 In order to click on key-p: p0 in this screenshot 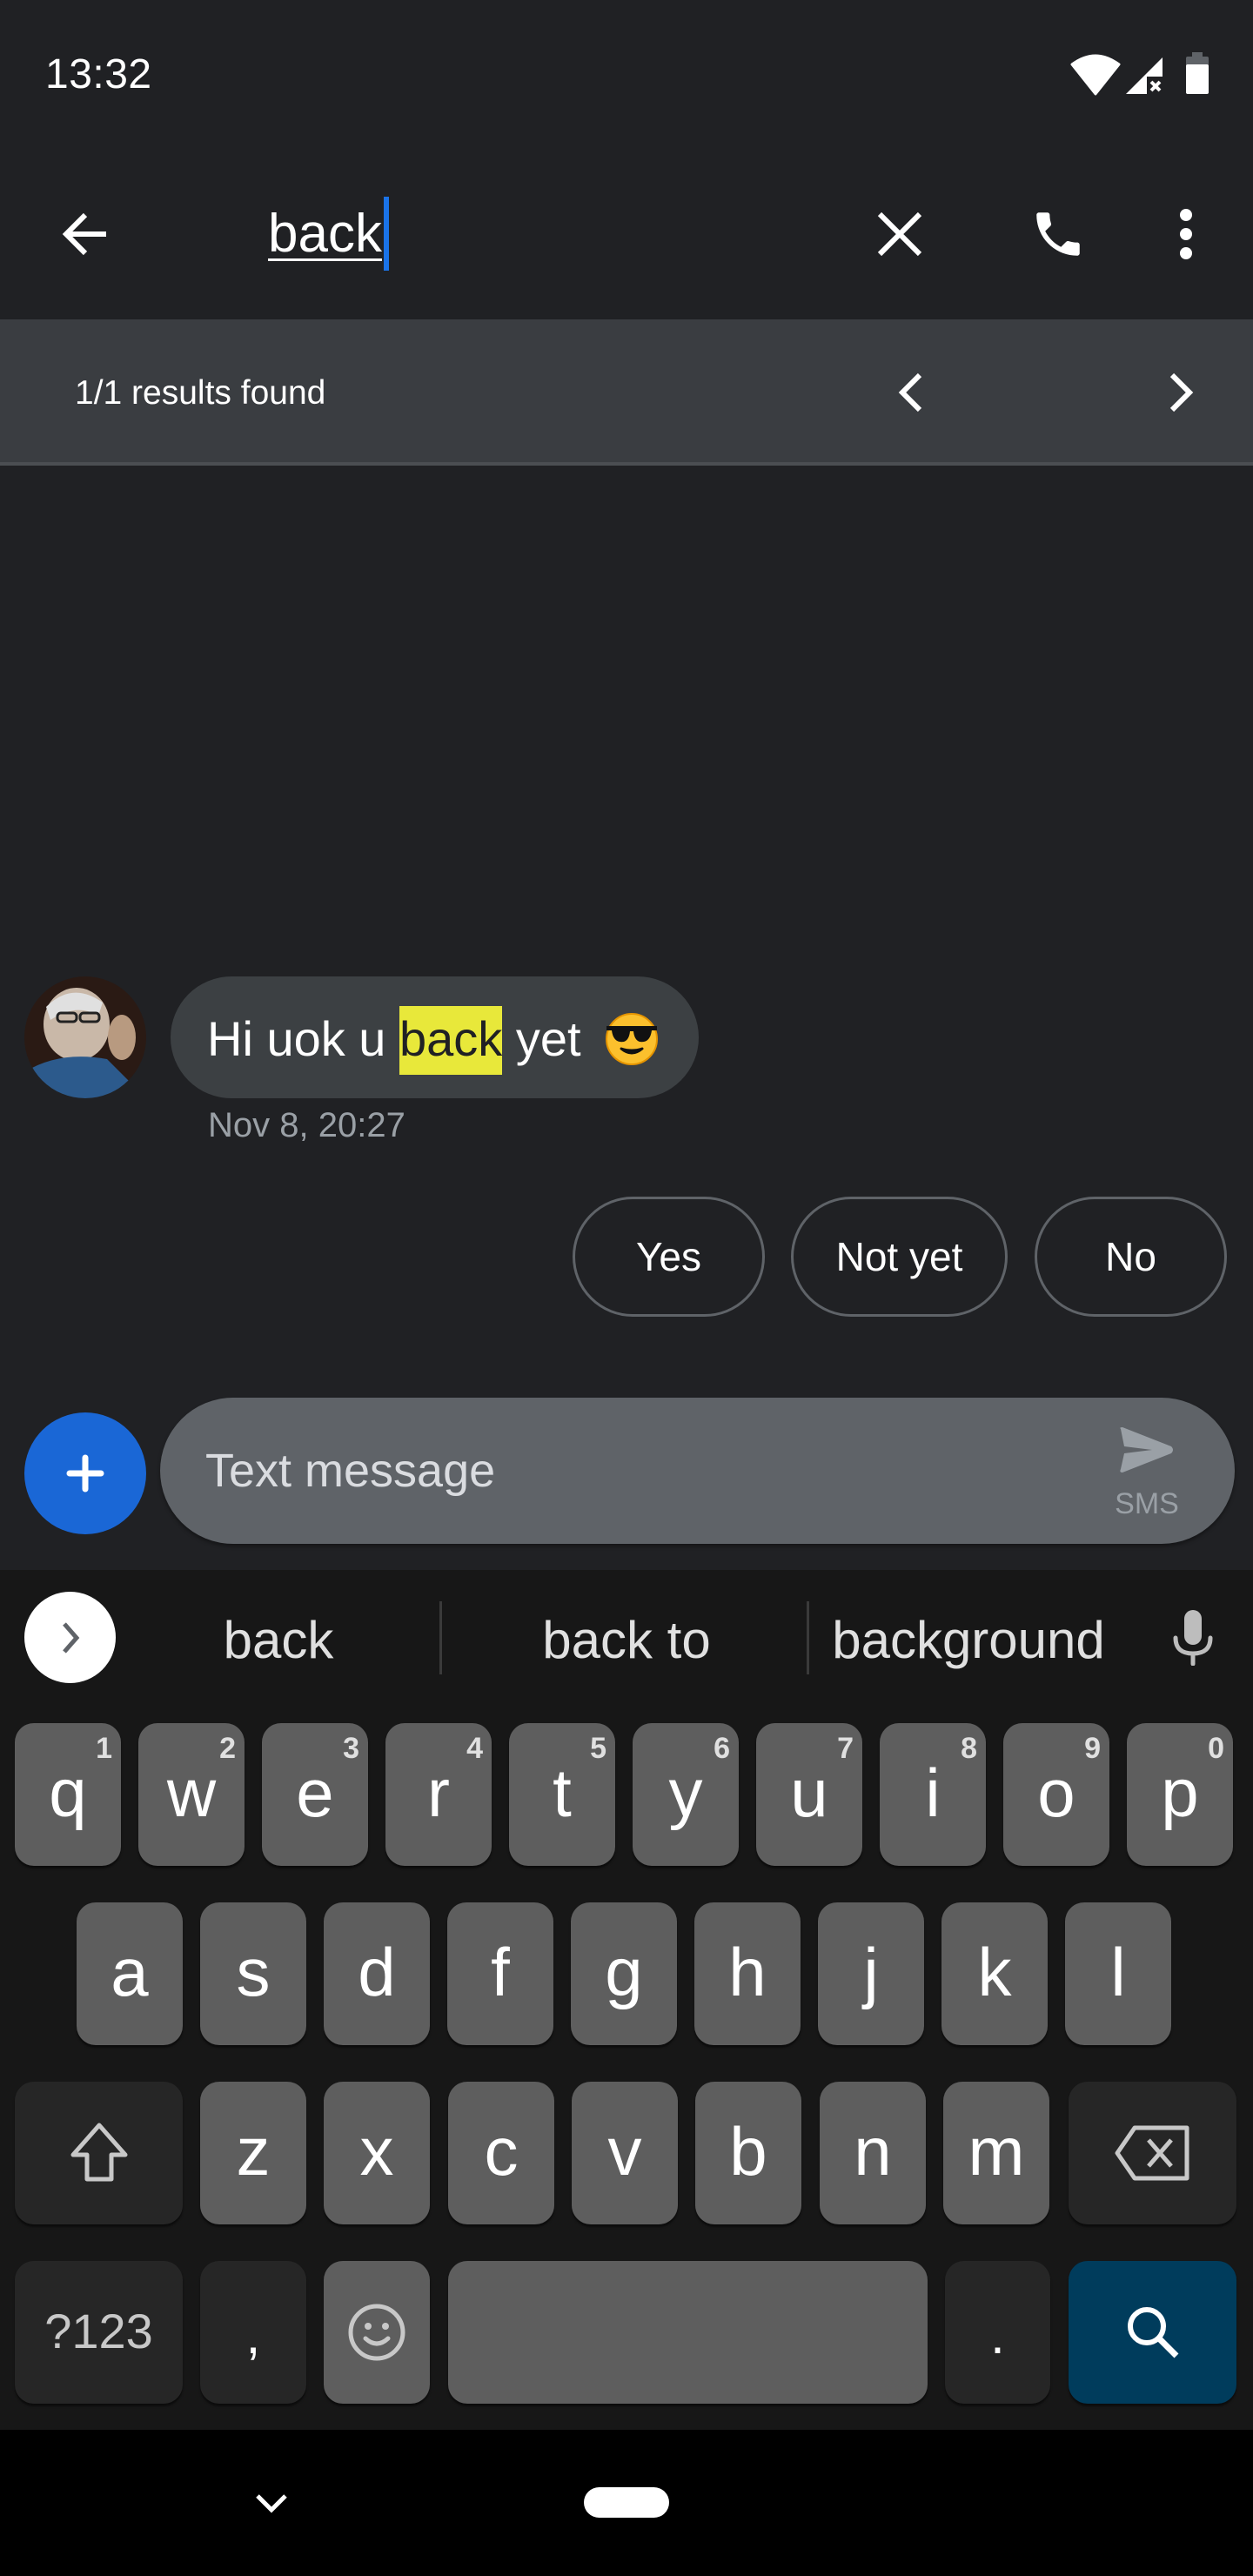, I will do `click(1180, 1794)`.